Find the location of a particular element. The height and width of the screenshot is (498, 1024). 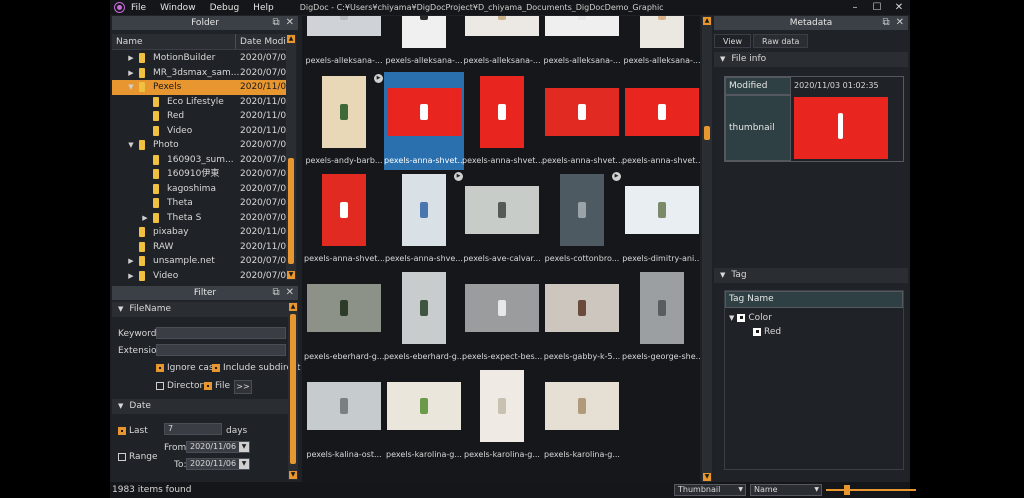

folder-tree-row: 160903_sum... 2020/07/02 is located at coordinates (202, 160).